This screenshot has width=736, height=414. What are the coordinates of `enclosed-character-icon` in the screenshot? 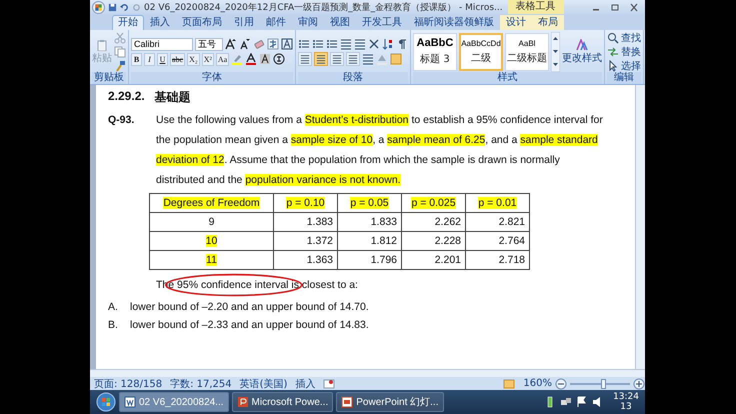 It's located at (279, 59).